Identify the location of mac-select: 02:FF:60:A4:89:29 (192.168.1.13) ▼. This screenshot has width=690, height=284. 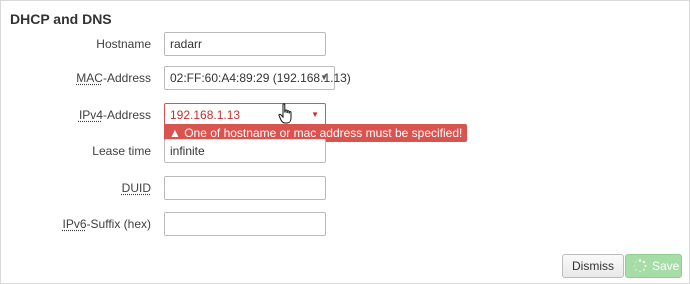
(257, 78).